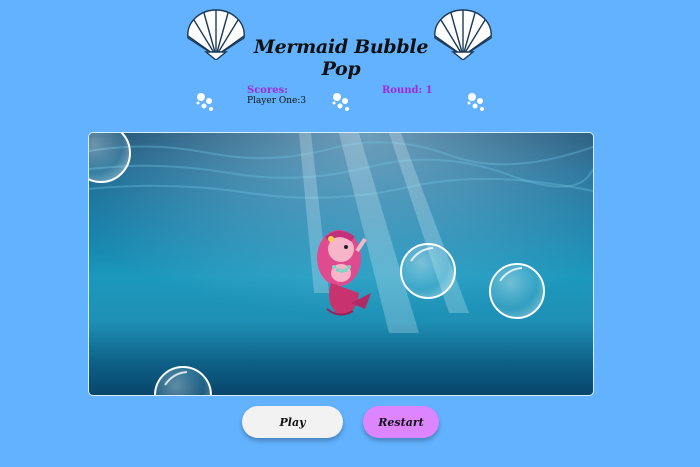 This screenshot has height=467, width=700. Describe the element at coordinates (277, 101) in the screenshot. I see `player-score: Player One:3` at that location.